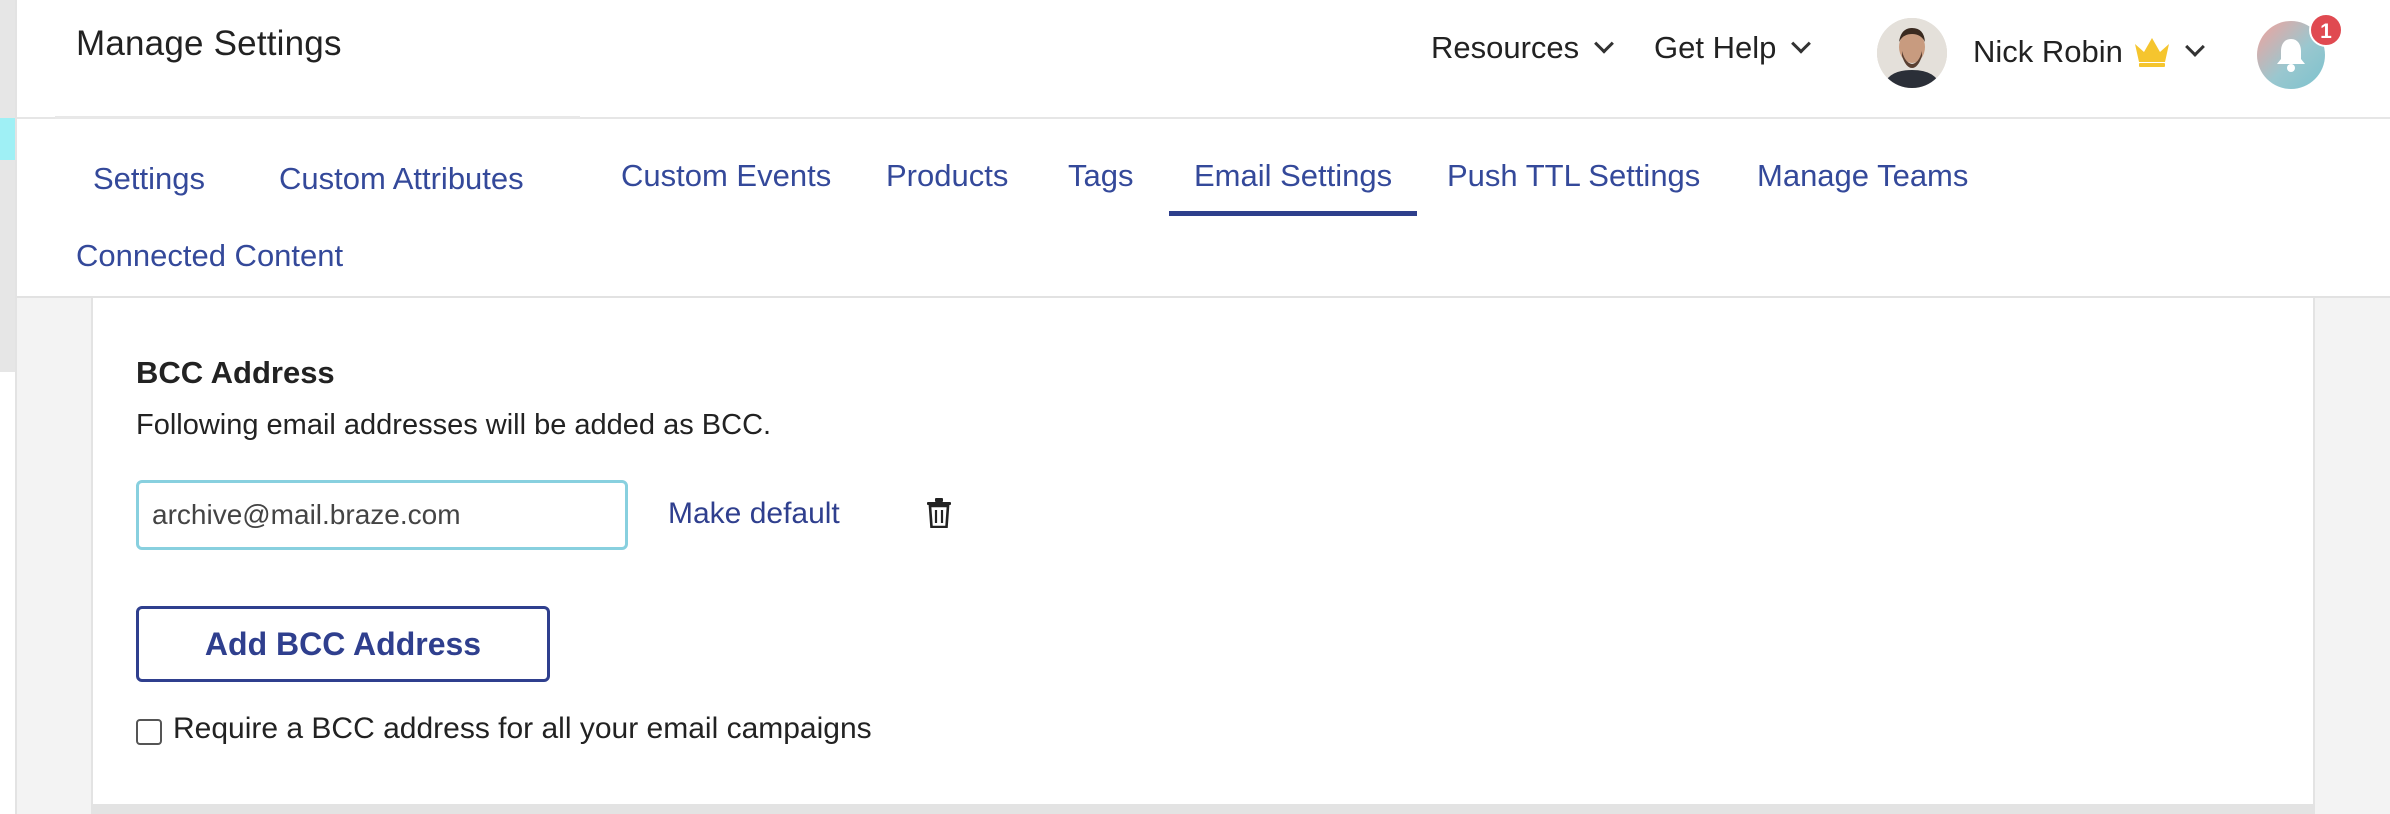 The image size is (2390, 814). Describe the element at coordinates (1505, 47) in the screenshot. I see `resources-label: Resources` at that location.